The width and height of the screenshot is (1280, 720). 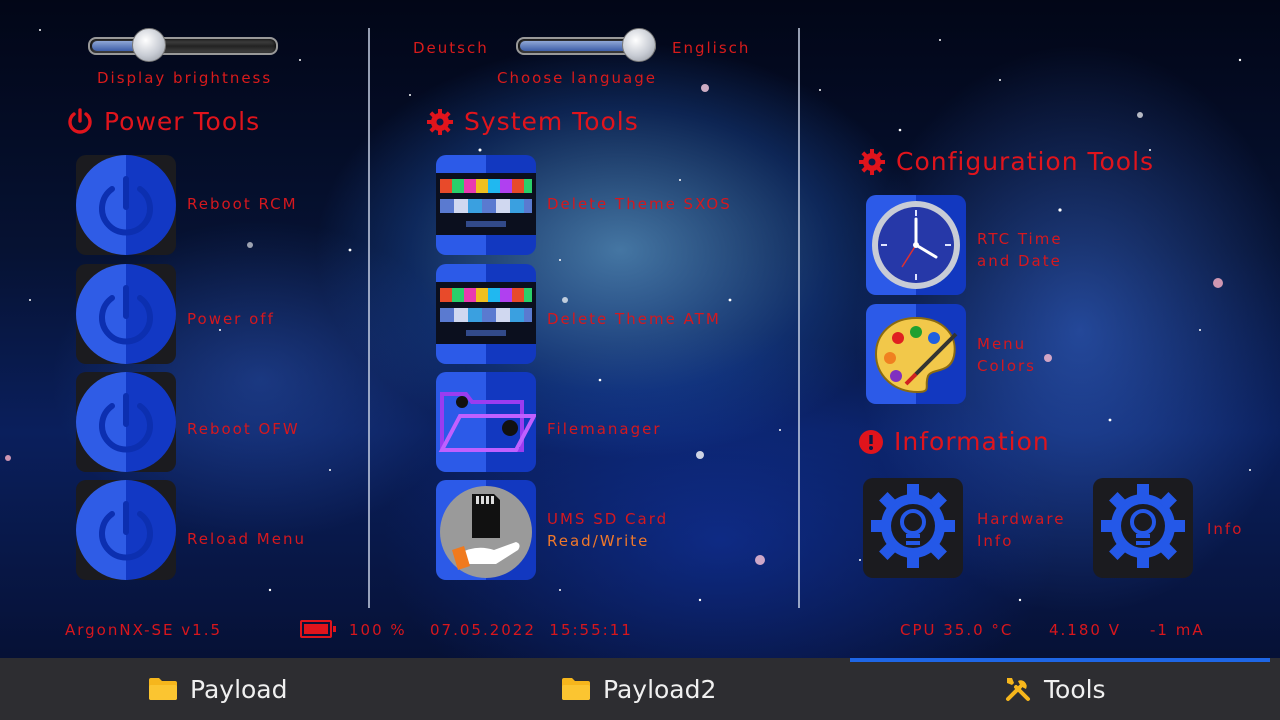 What do you see at coordinates (639, 45) in the screenshot?
I see `language-slider-knob` at bounding box center [639, 45].